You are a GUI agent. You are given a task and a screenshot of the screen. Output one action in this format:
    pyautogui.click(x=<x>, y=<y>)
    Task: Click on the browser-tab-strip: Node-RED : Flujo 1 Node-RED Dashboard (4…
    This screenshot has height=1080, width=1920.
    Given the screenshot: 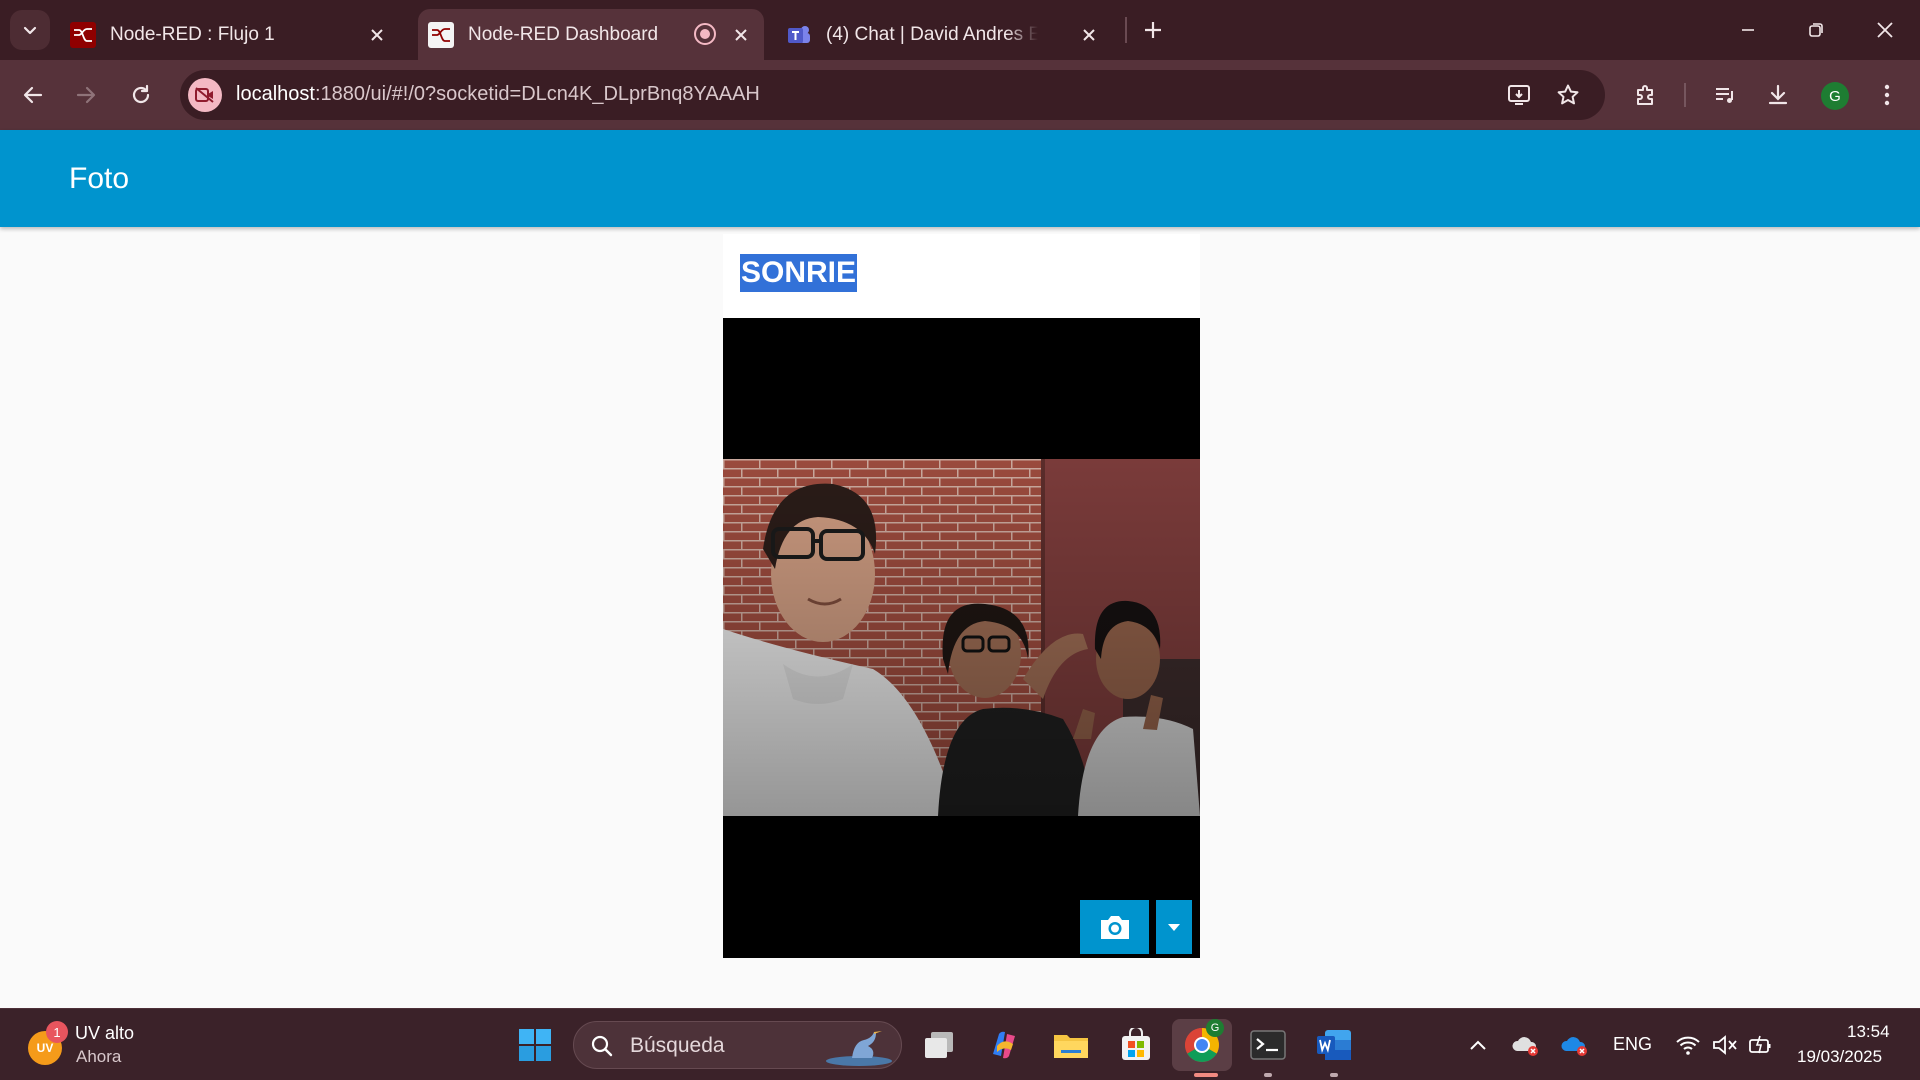 What is the action you would take?
    pyautogui.click(x=960, y=30)
    